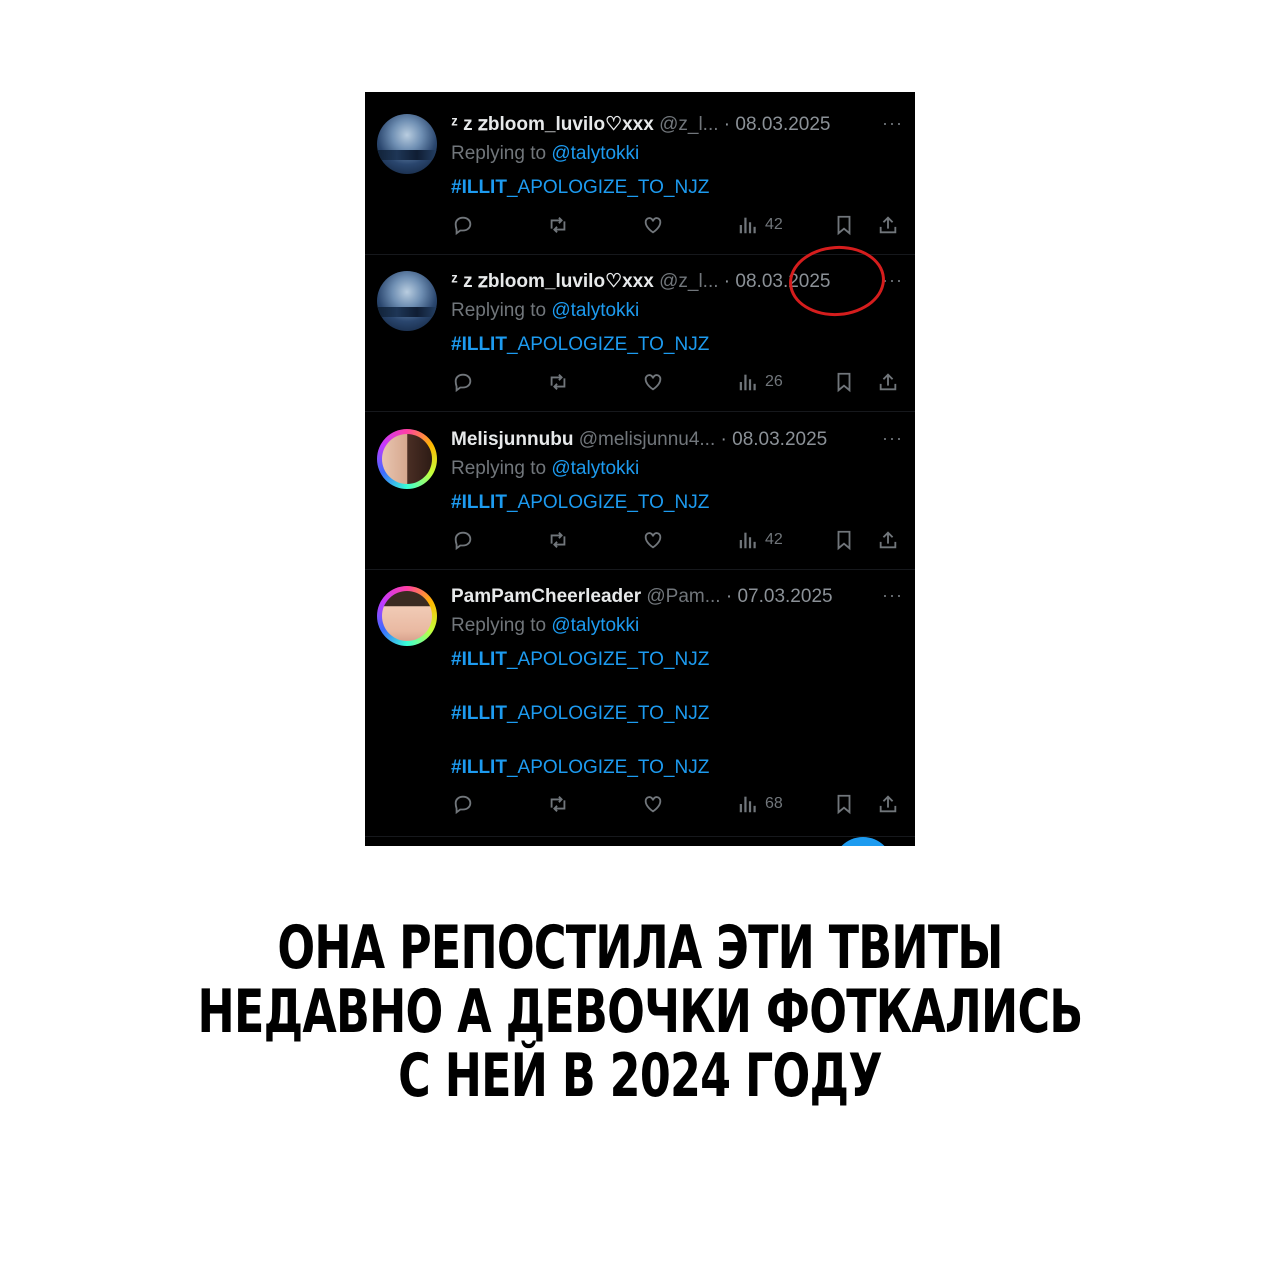 Image resolution: width=1280 pixels, height=1280 pixels. I want to click on hashtag-3: #ILLIT_APOLOGIZE_TO_NJZ, so click(580, 503).